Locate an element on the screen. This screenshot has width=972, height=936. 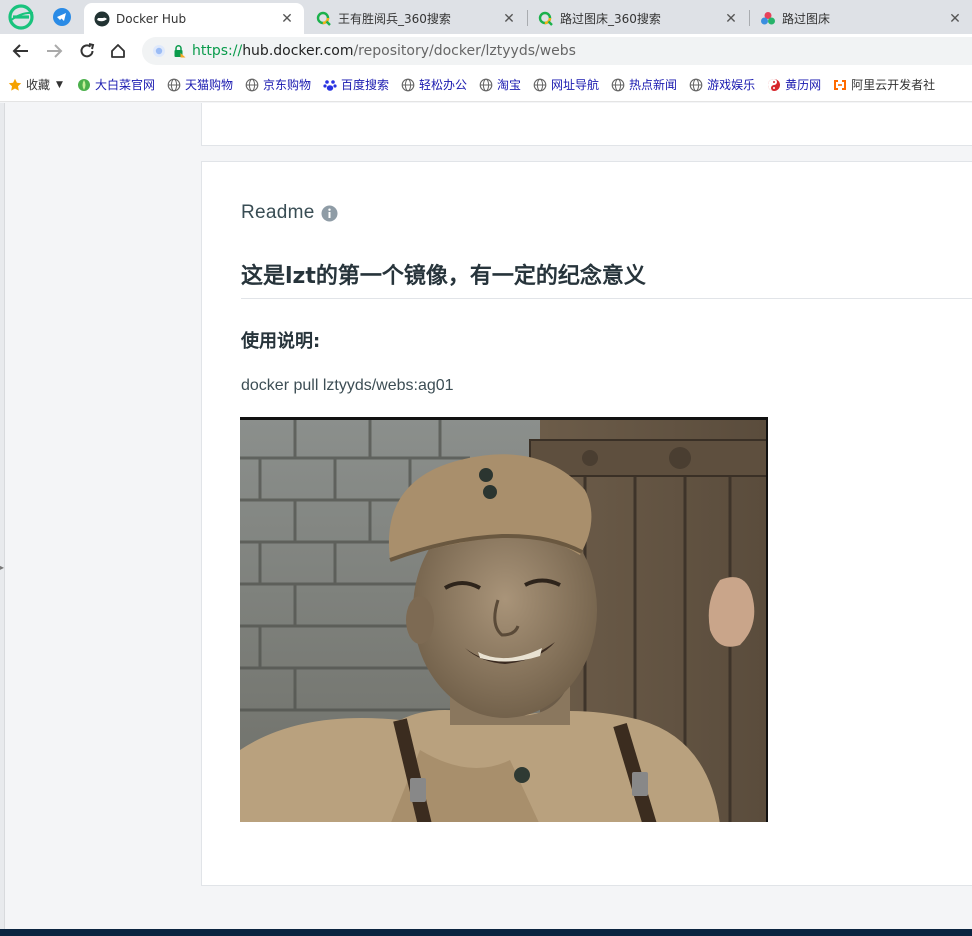
home-icon is located at coordinates (118, 51).